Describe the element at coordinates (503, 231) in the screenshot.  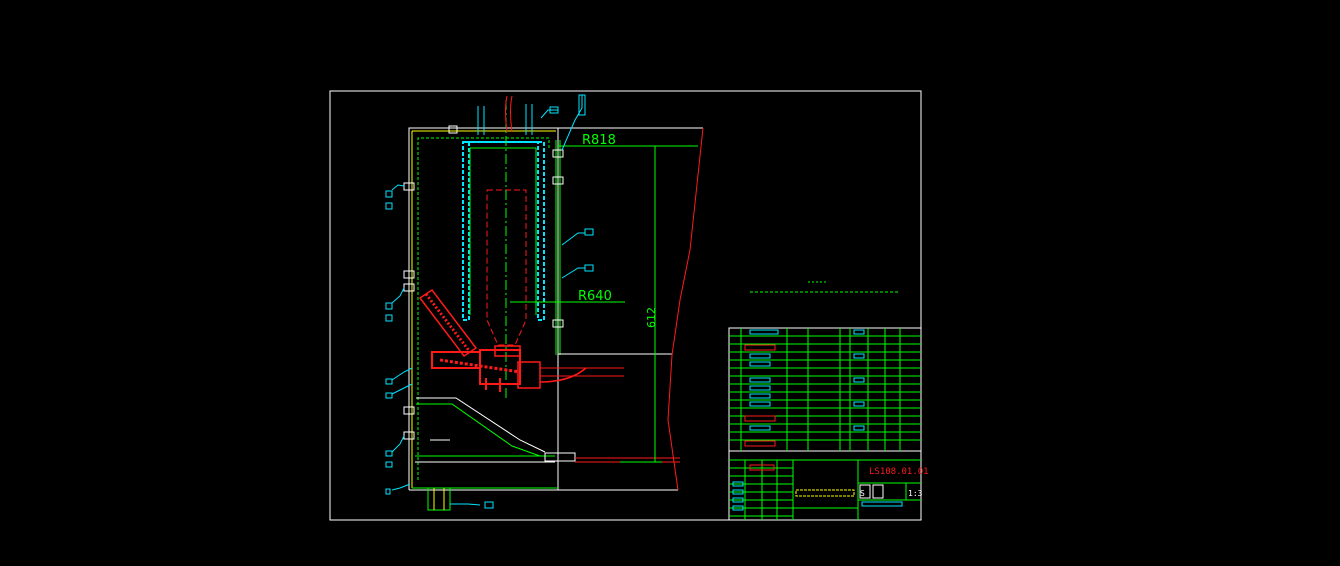
I see `heating-coils` at that location.